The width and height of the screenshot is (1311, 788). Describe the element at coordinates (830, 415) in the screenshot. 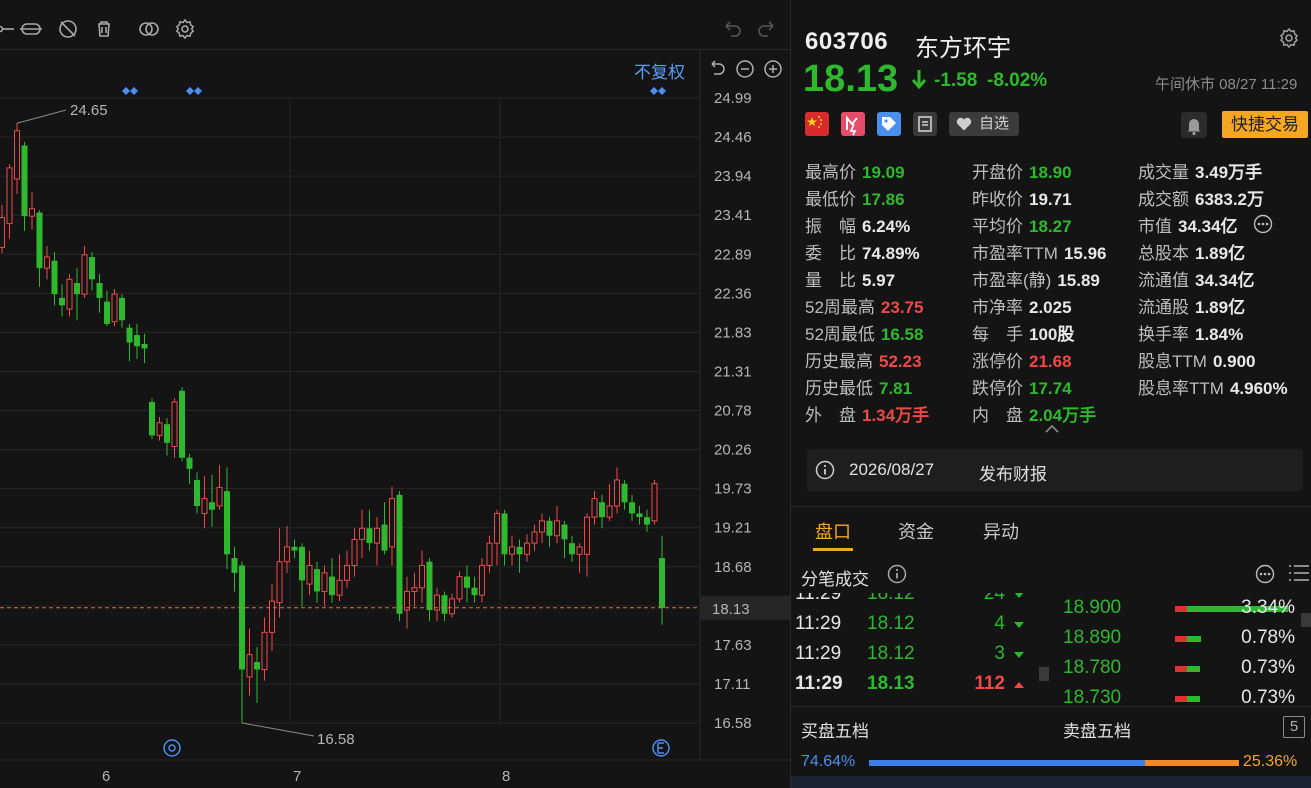

I see `stat-label: 外 盘` at that location.